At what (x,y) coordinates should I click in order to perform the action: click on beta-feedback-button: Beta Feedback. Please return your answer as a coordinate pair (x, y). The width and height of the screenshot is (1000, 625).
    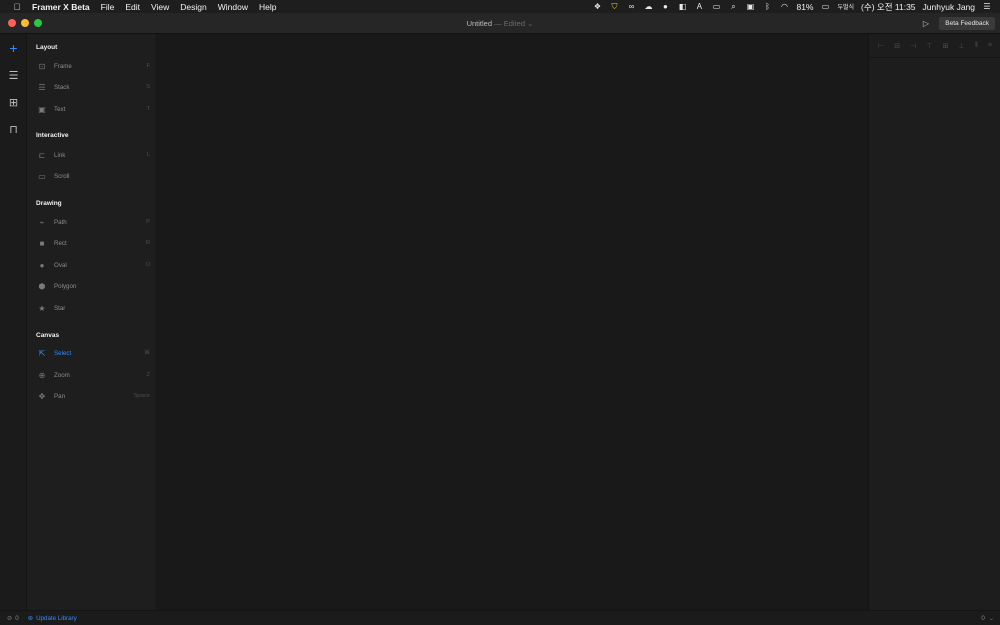
    Looking at the image, I should click on (967, 23).